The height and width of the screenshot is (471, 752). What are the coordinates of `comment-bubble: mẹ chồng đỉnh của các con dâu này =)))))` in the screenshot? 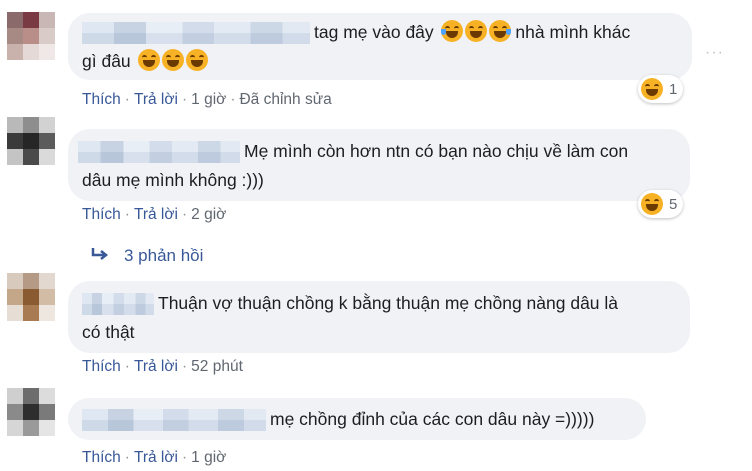 It's located at (357, 419).